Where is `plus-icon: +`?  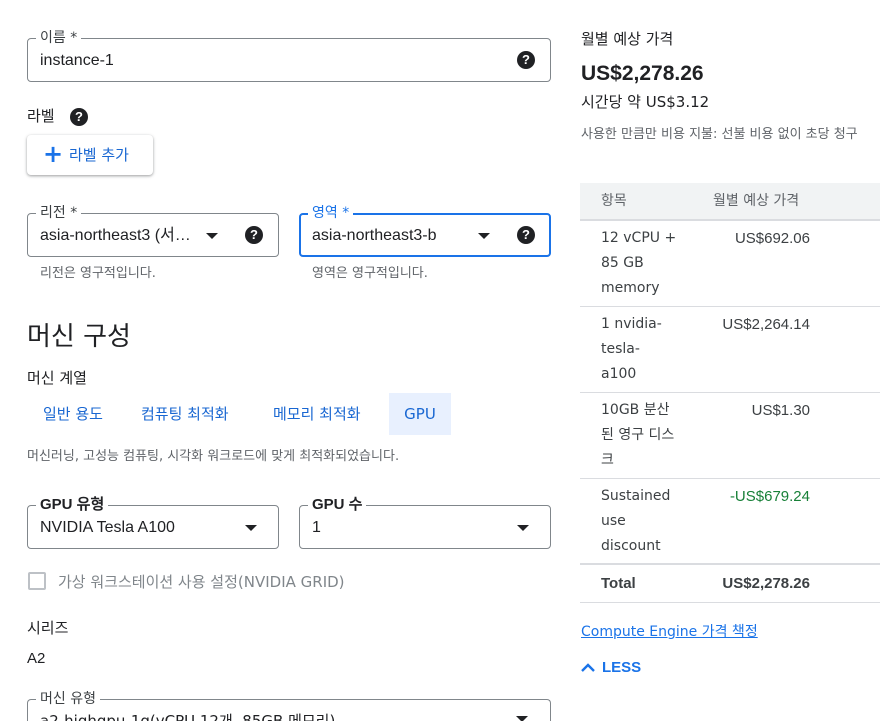 plus-icon: + is located at coordinates (53, 154).